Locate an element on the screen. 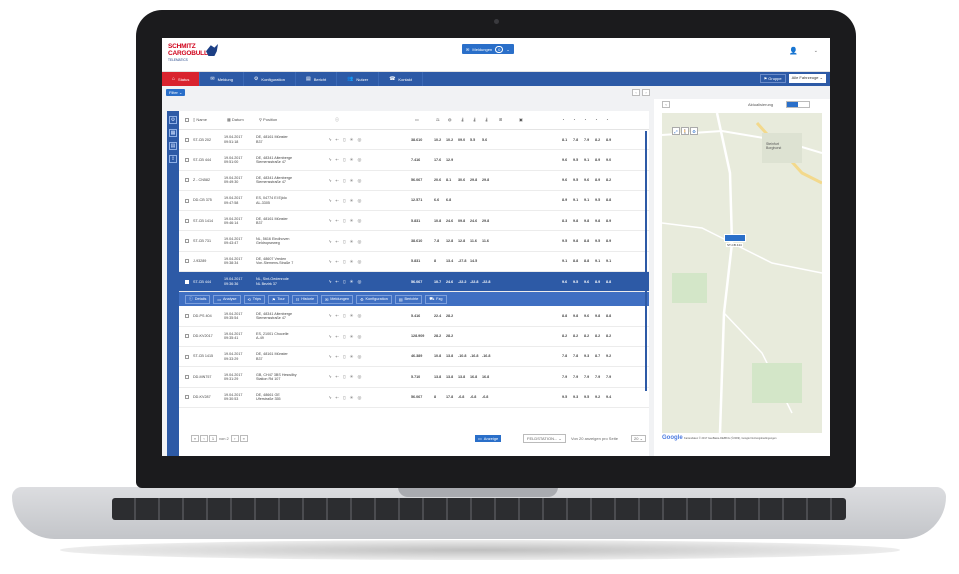  action-meldungen-button: ✉ Meldungen is located at coordinates (337, 299).